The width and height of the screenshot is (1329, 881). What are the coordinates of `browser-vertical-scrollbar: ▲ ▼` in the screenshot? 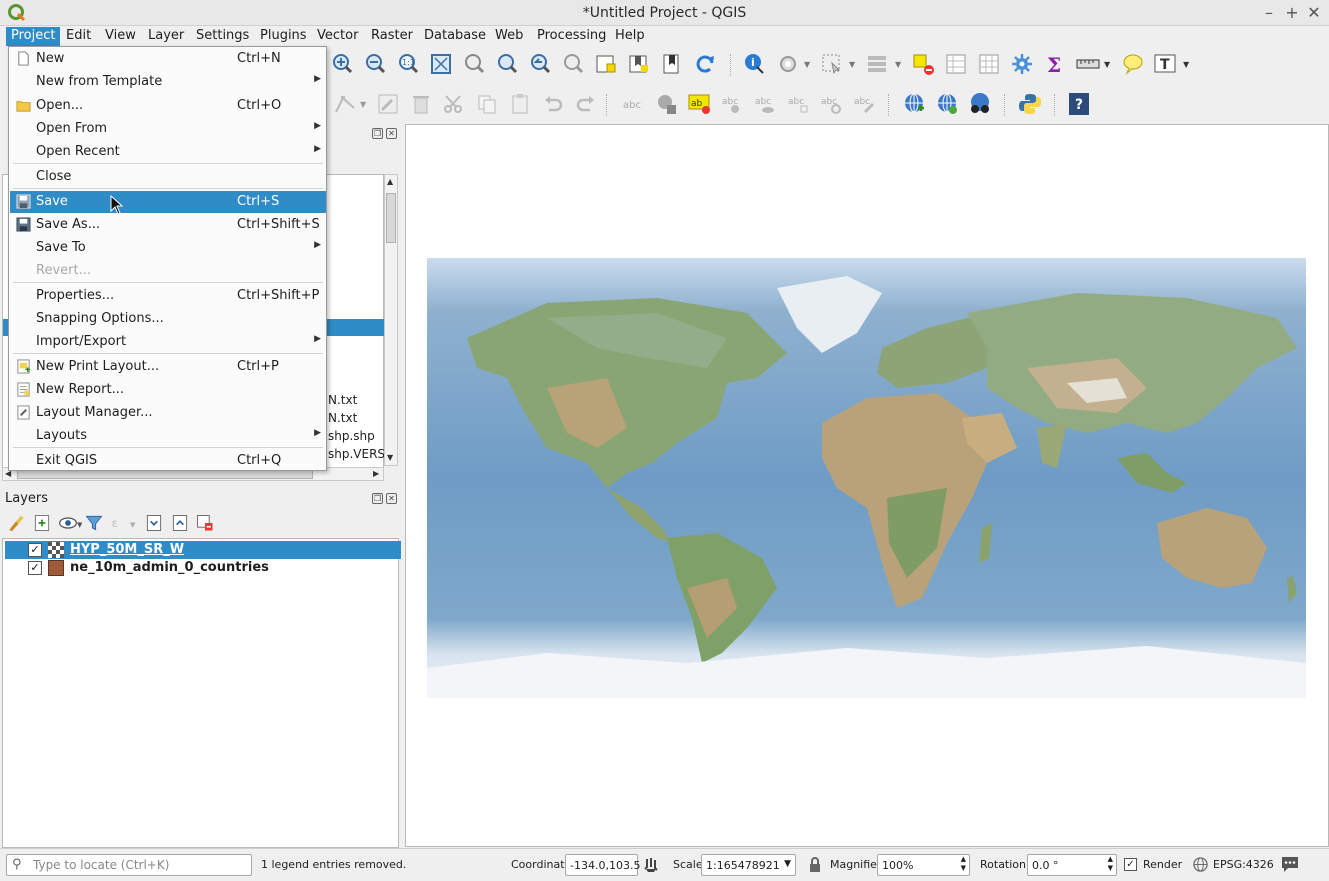 It's located at (391, 320).